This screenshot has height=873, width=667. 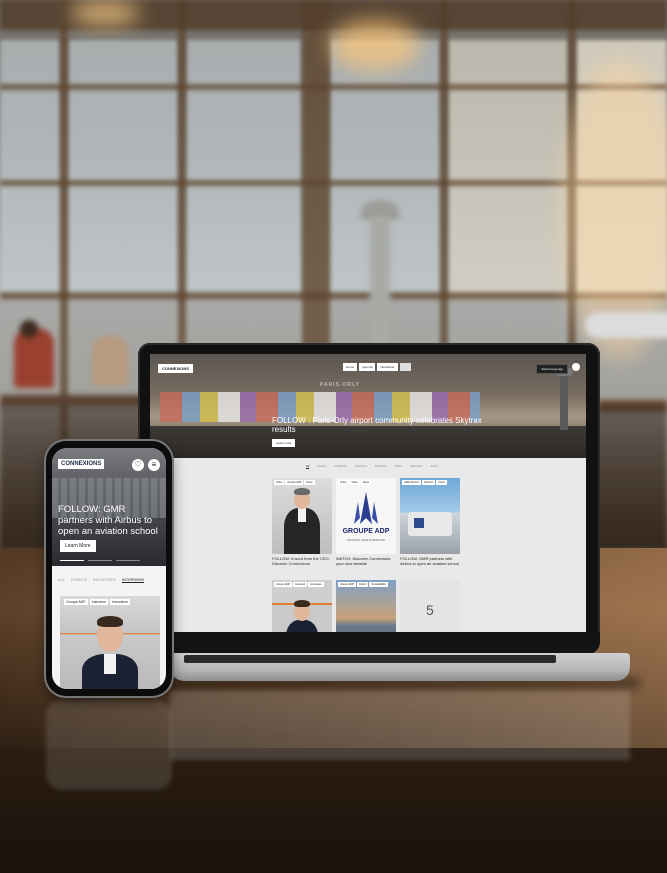 I want to click on tab-partners: Partners, so click(x=380, y=466).